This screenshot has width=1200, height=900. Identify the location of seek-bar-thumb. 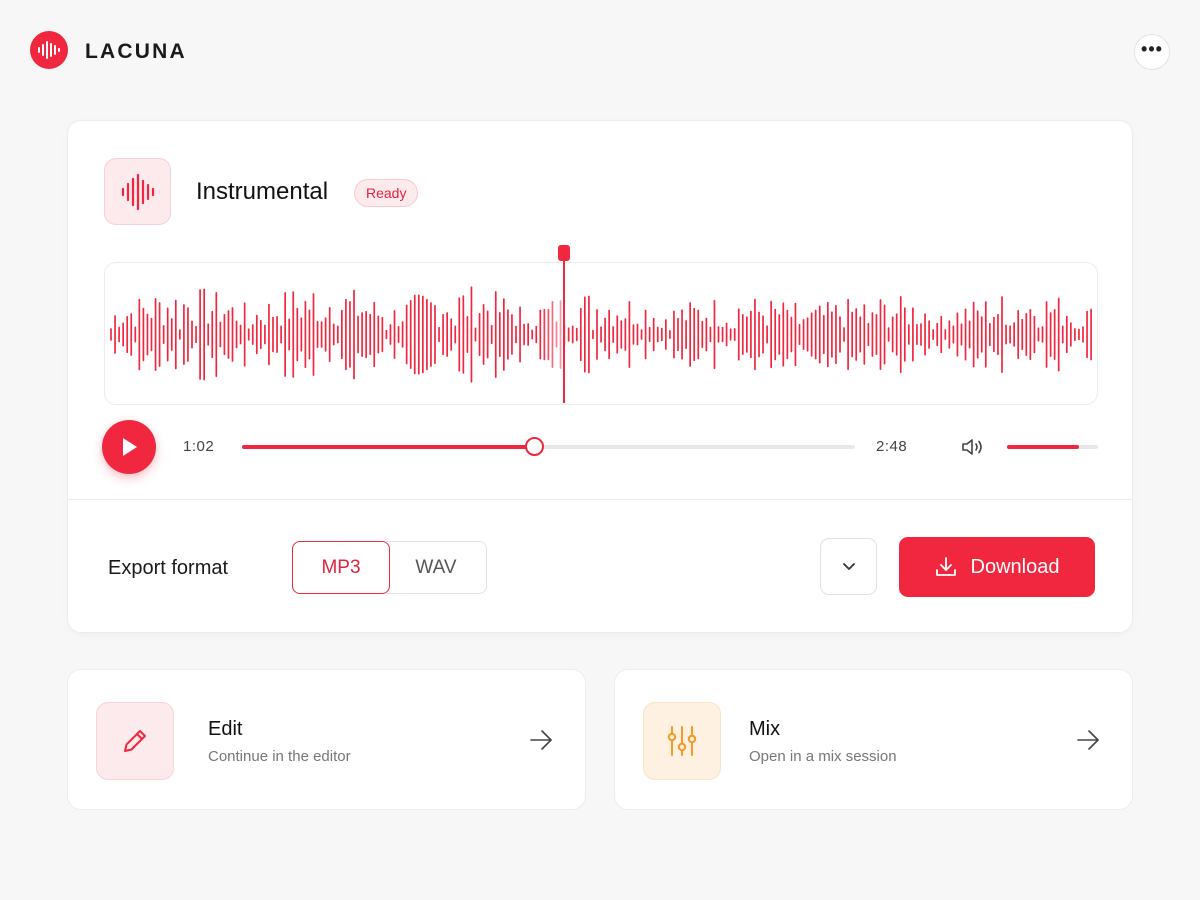
(535, 446).